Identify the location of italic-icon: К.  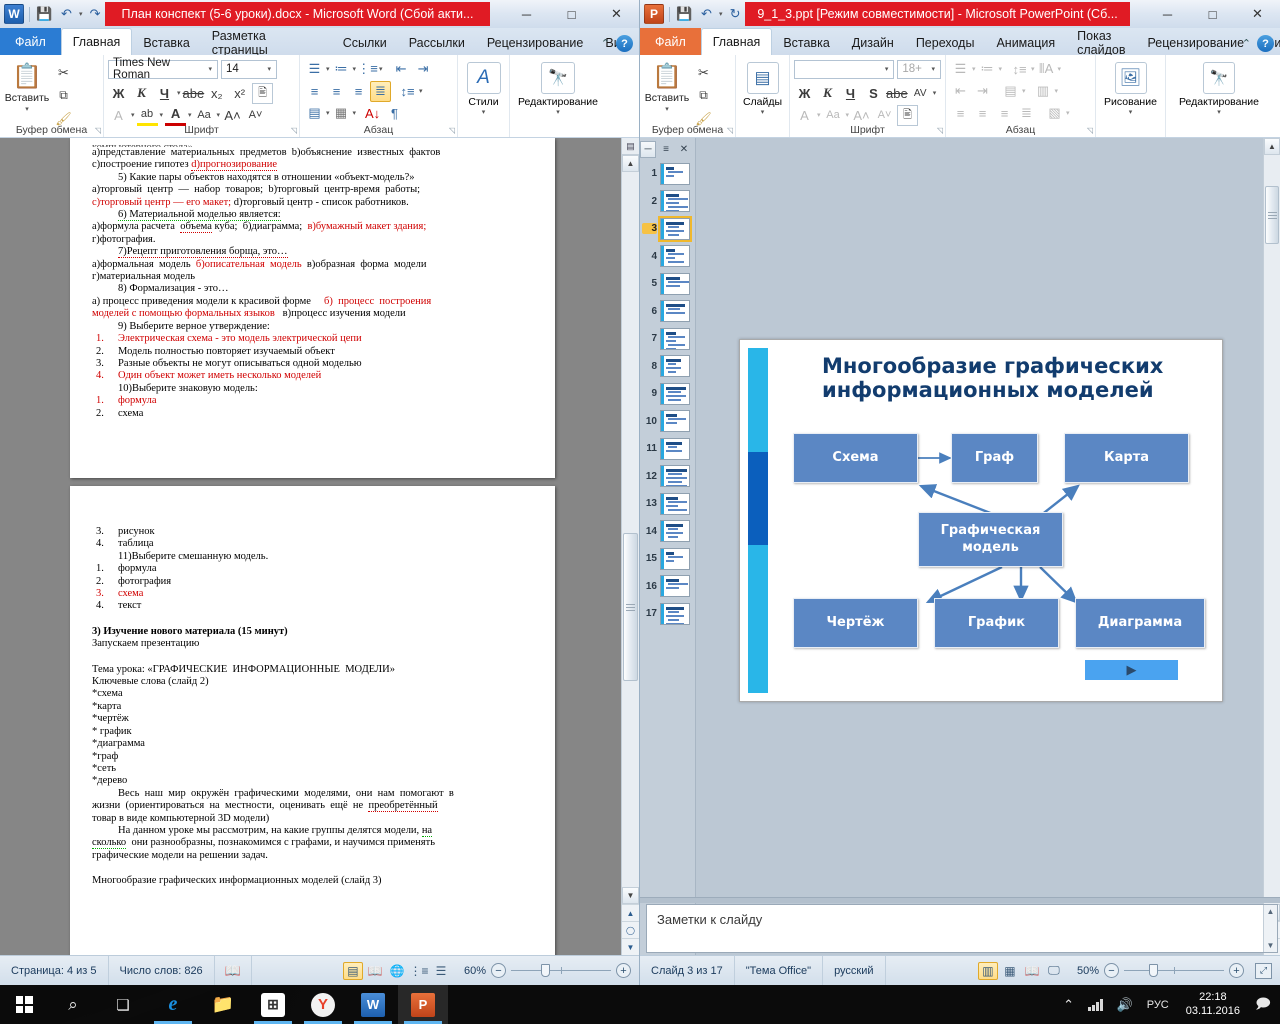
(827, 93).